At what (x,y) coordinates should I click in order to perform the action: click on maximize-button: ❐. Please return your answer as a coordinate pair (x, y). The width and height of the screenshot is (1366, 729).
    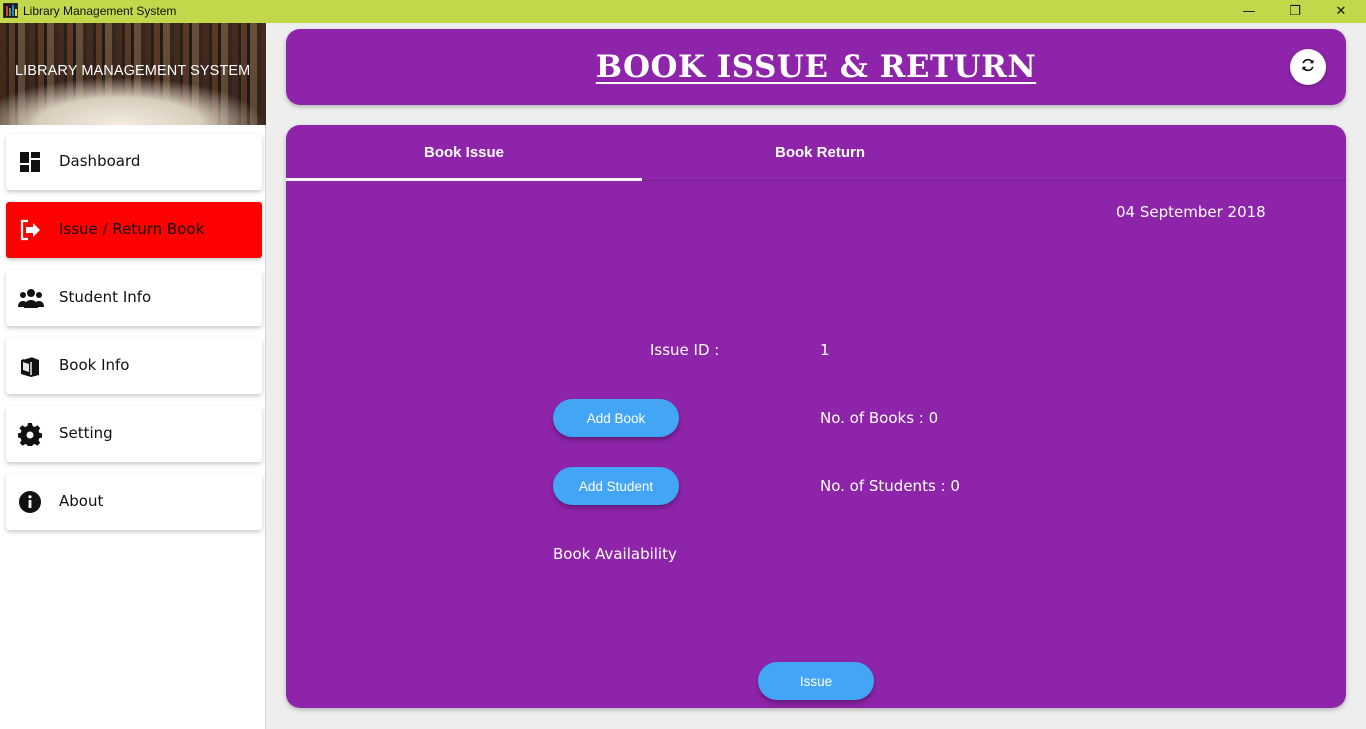
    Looking at the image, I should click on (1295, 11).